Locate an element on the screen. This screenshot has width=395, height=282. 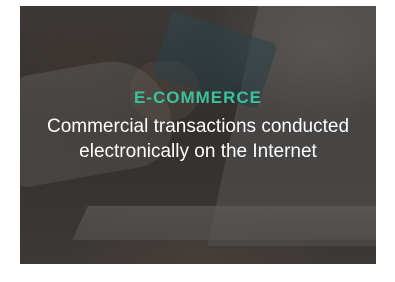
category-title: E-COMMERCE is located at coordinates (198, 97).